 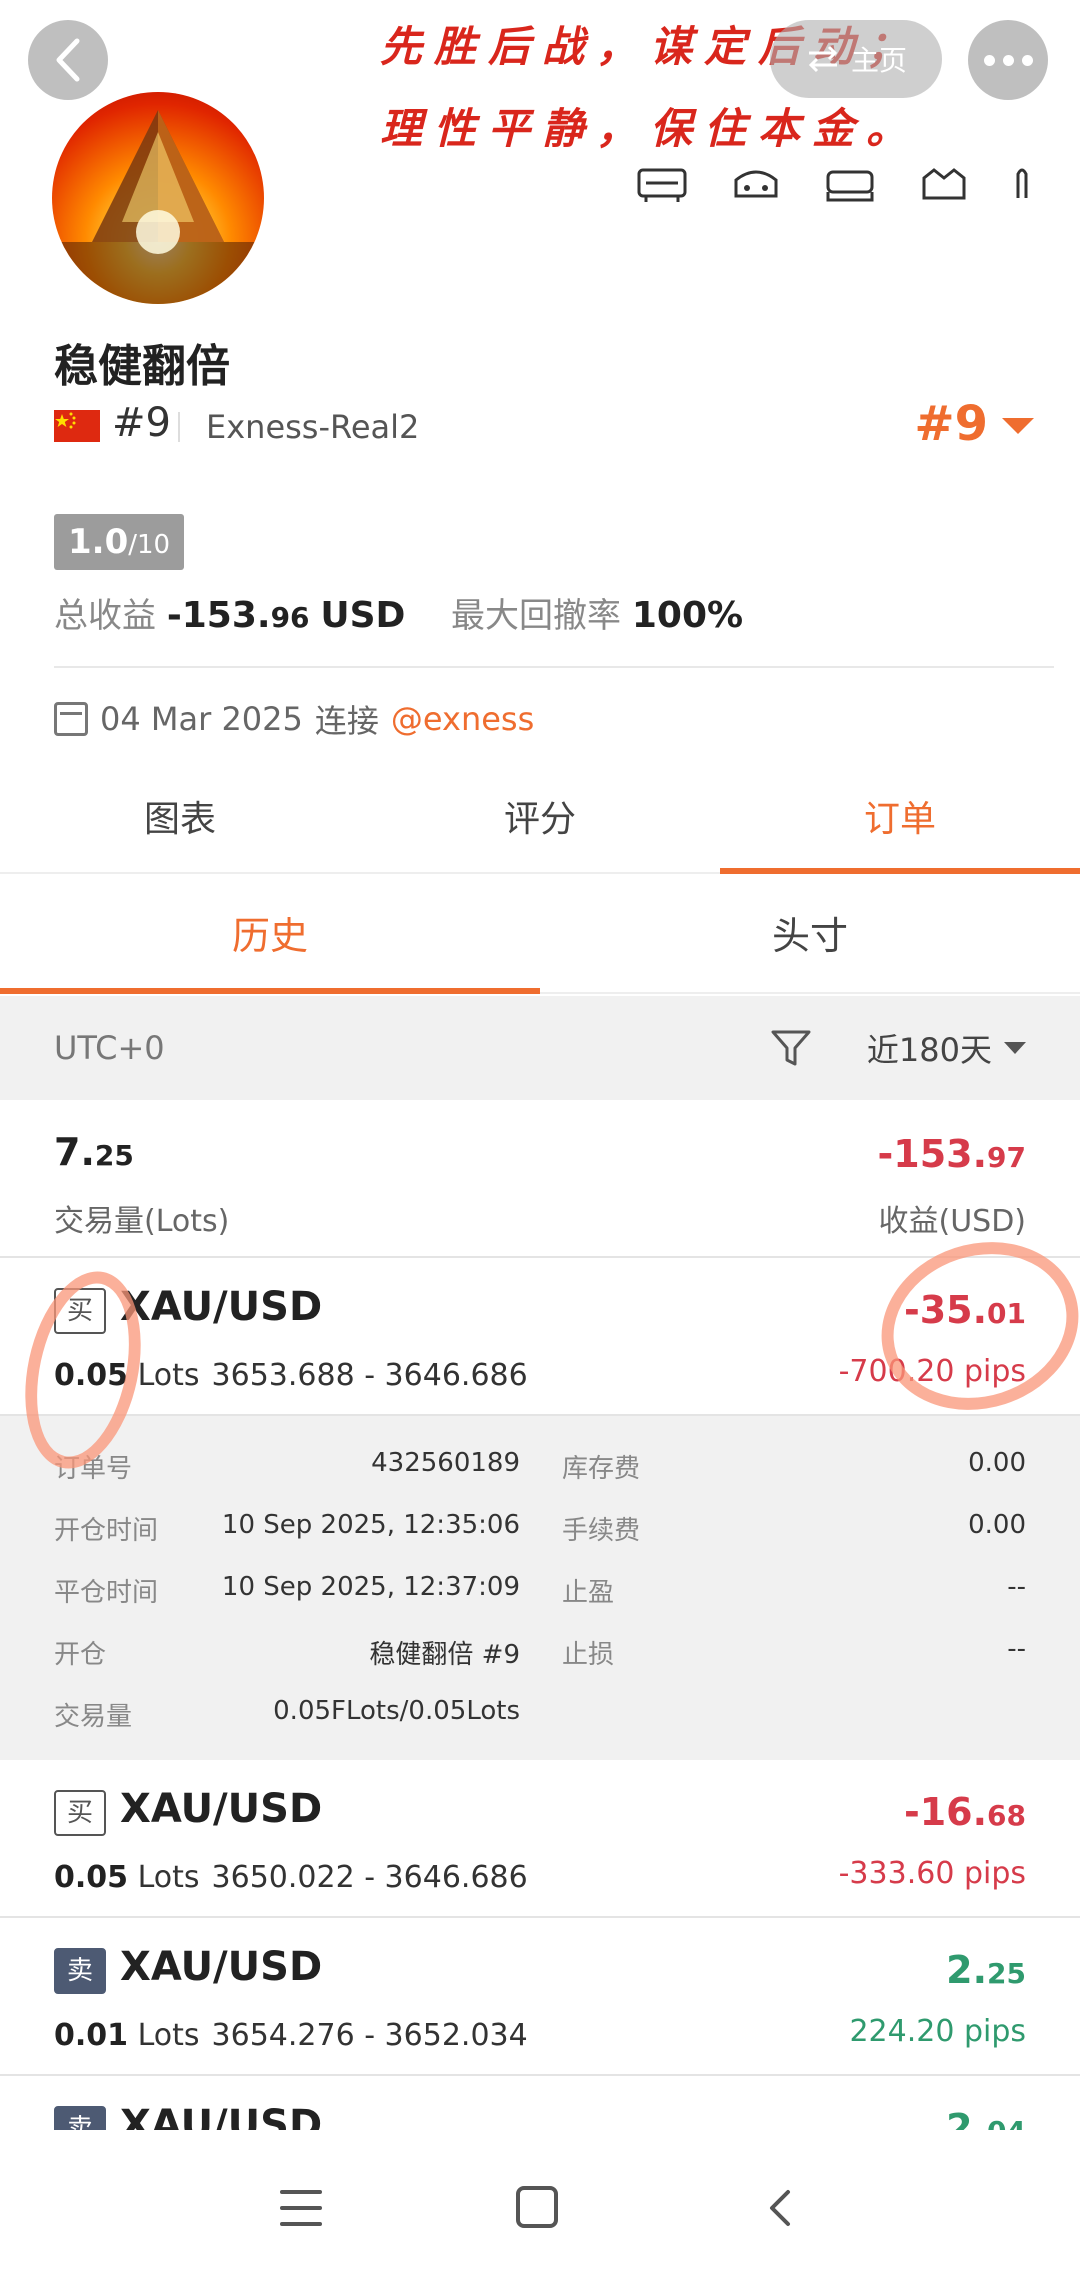 I want to click on detail-label: 交易量, so click(x=93, y=1717).